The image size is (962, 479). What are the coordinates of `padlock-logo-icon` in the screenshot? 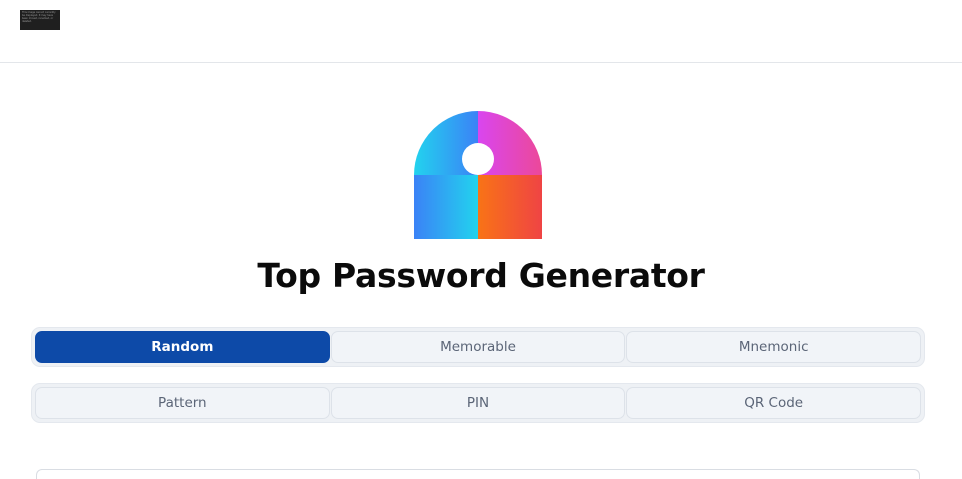 It's located at (478, 175).